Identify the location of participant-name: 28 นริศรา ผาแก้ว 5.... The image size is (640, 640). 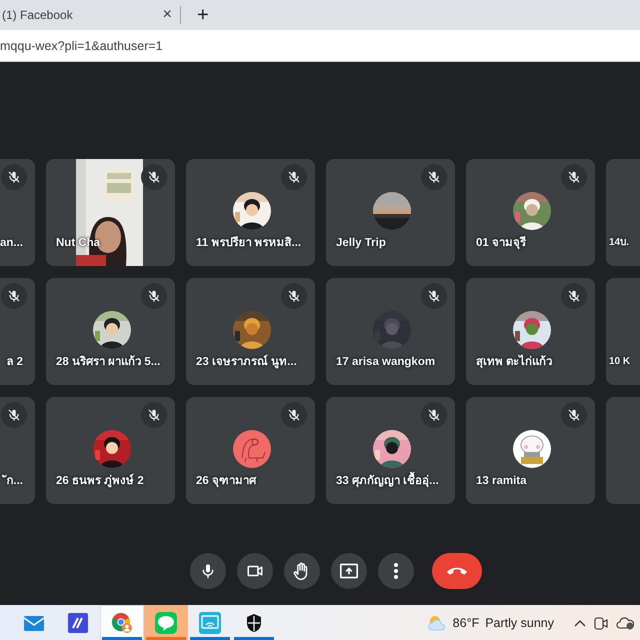
(108, 362).